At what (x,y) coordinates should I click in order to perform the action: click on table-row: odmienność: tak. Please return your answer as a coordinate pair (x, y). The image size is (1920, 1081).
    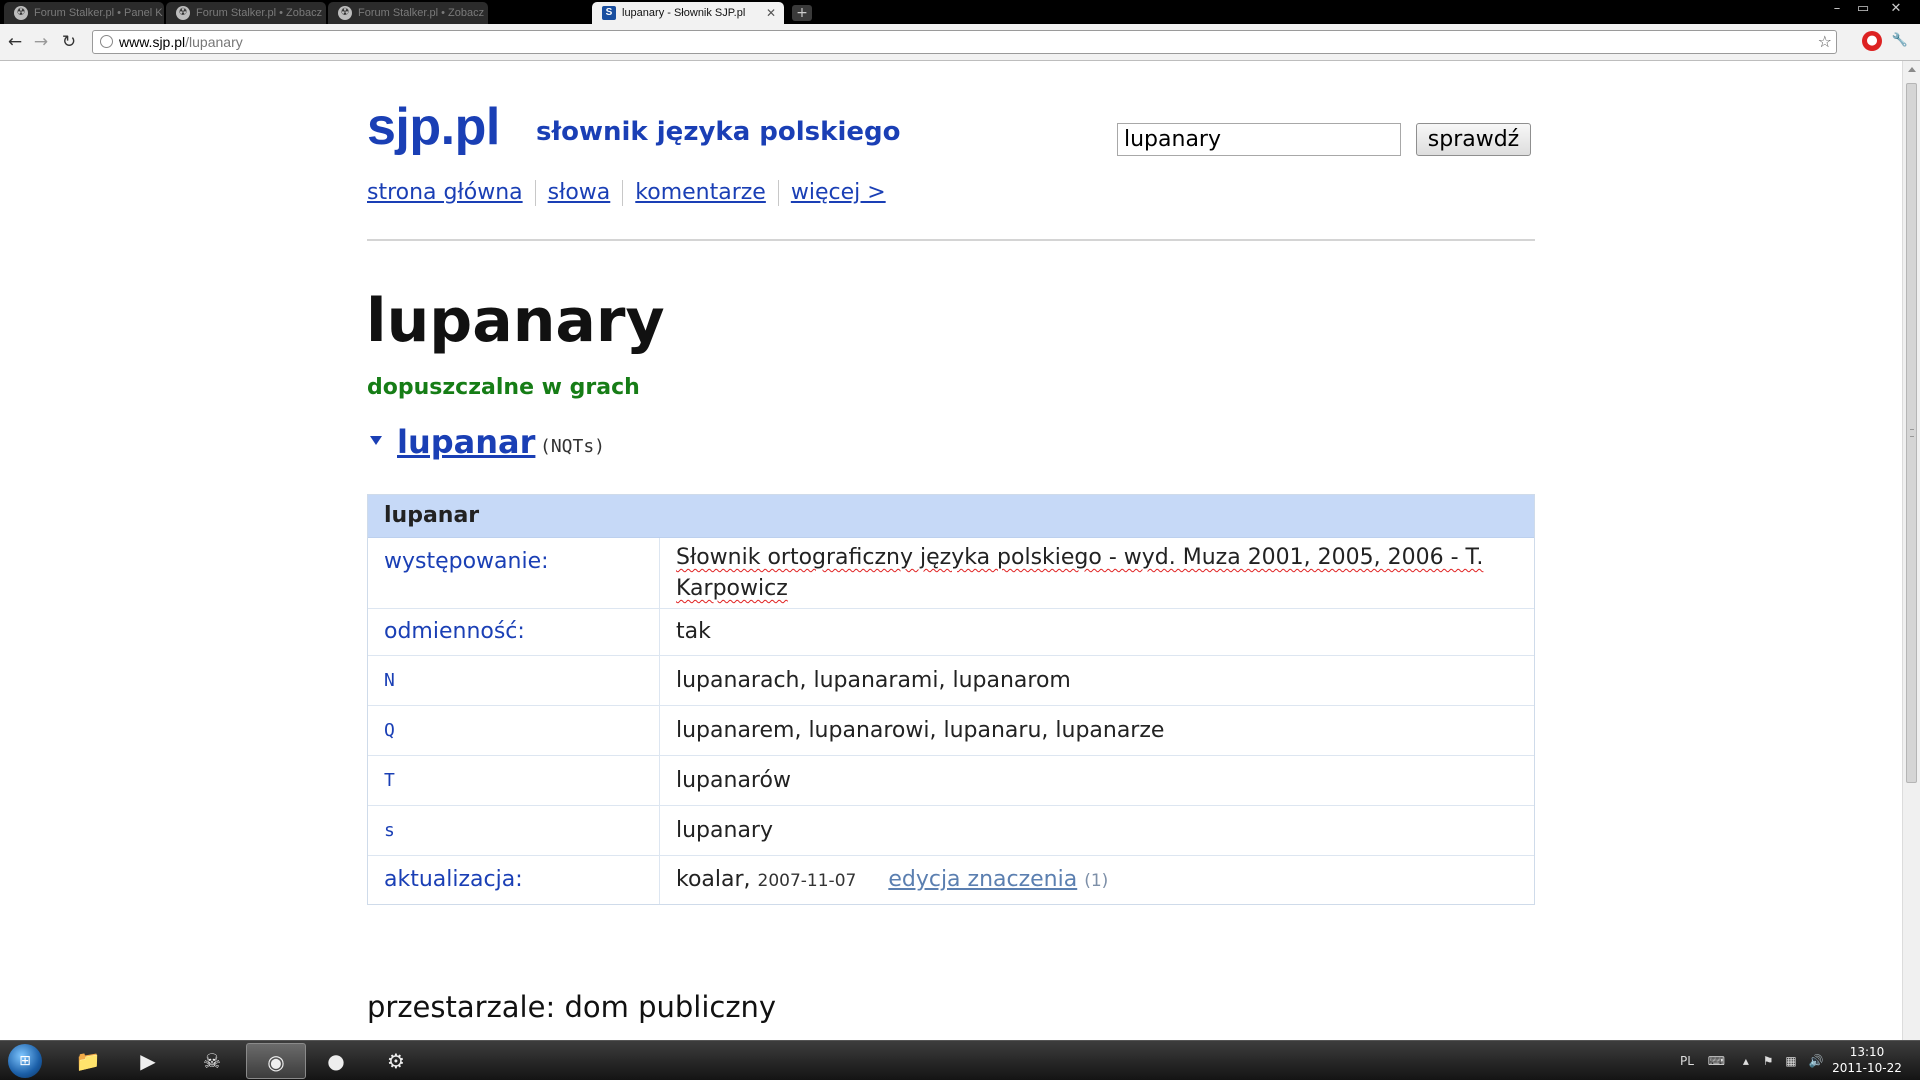
    Looking at the image, I should click on (951, 632).